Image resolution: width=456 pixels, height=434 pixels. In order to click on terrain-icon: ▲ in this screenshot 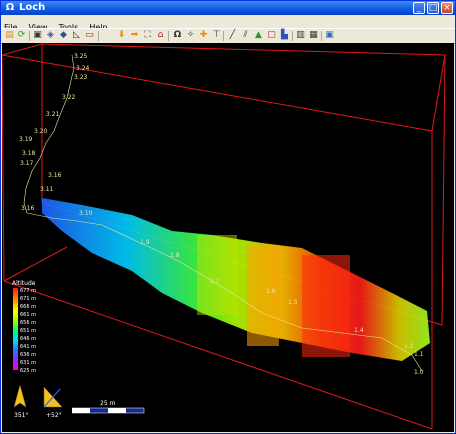, I will do `click(258, 35)`.